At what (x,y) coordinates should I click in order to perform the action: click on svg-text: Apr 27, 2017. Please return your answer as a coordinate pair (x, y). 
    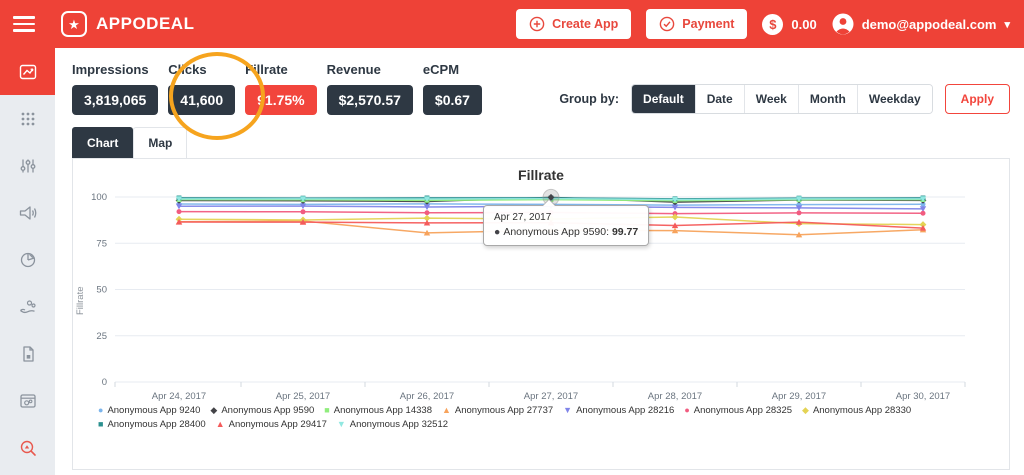
    Looking at the image, I should click on (551, 396).